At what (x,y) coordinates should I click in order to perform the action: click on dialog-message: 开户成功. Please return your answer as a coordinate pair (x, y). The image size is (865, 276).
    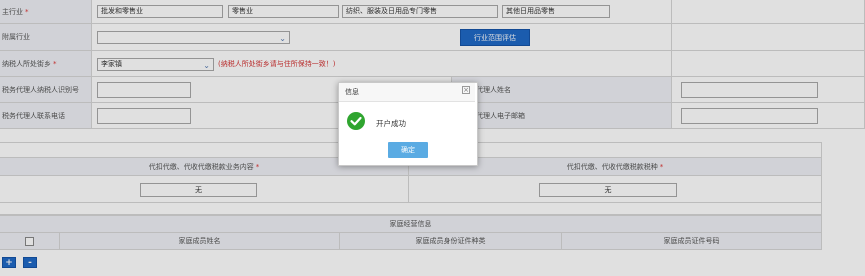
    Looking at the image, I should click on (391, 123).